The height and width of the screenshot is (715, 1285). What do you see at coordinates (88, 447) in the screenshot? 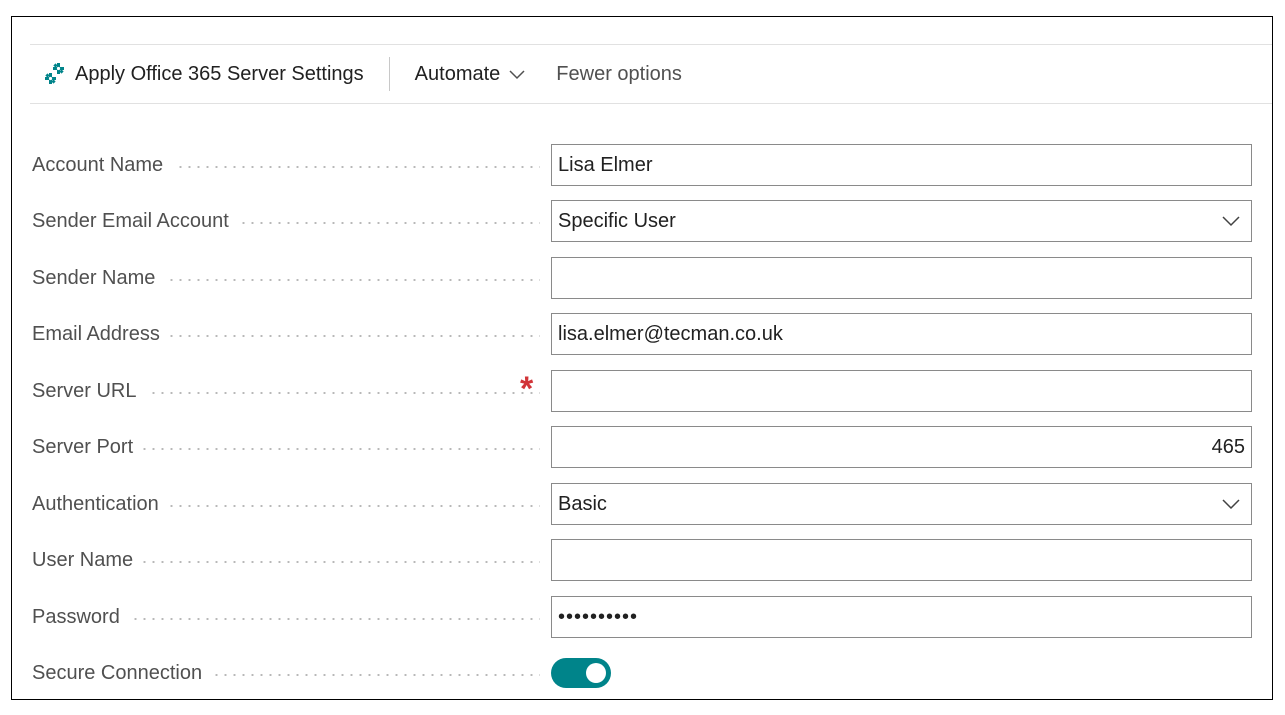
I see `server-port-label: Server Port` at bounding box center [88, 447].